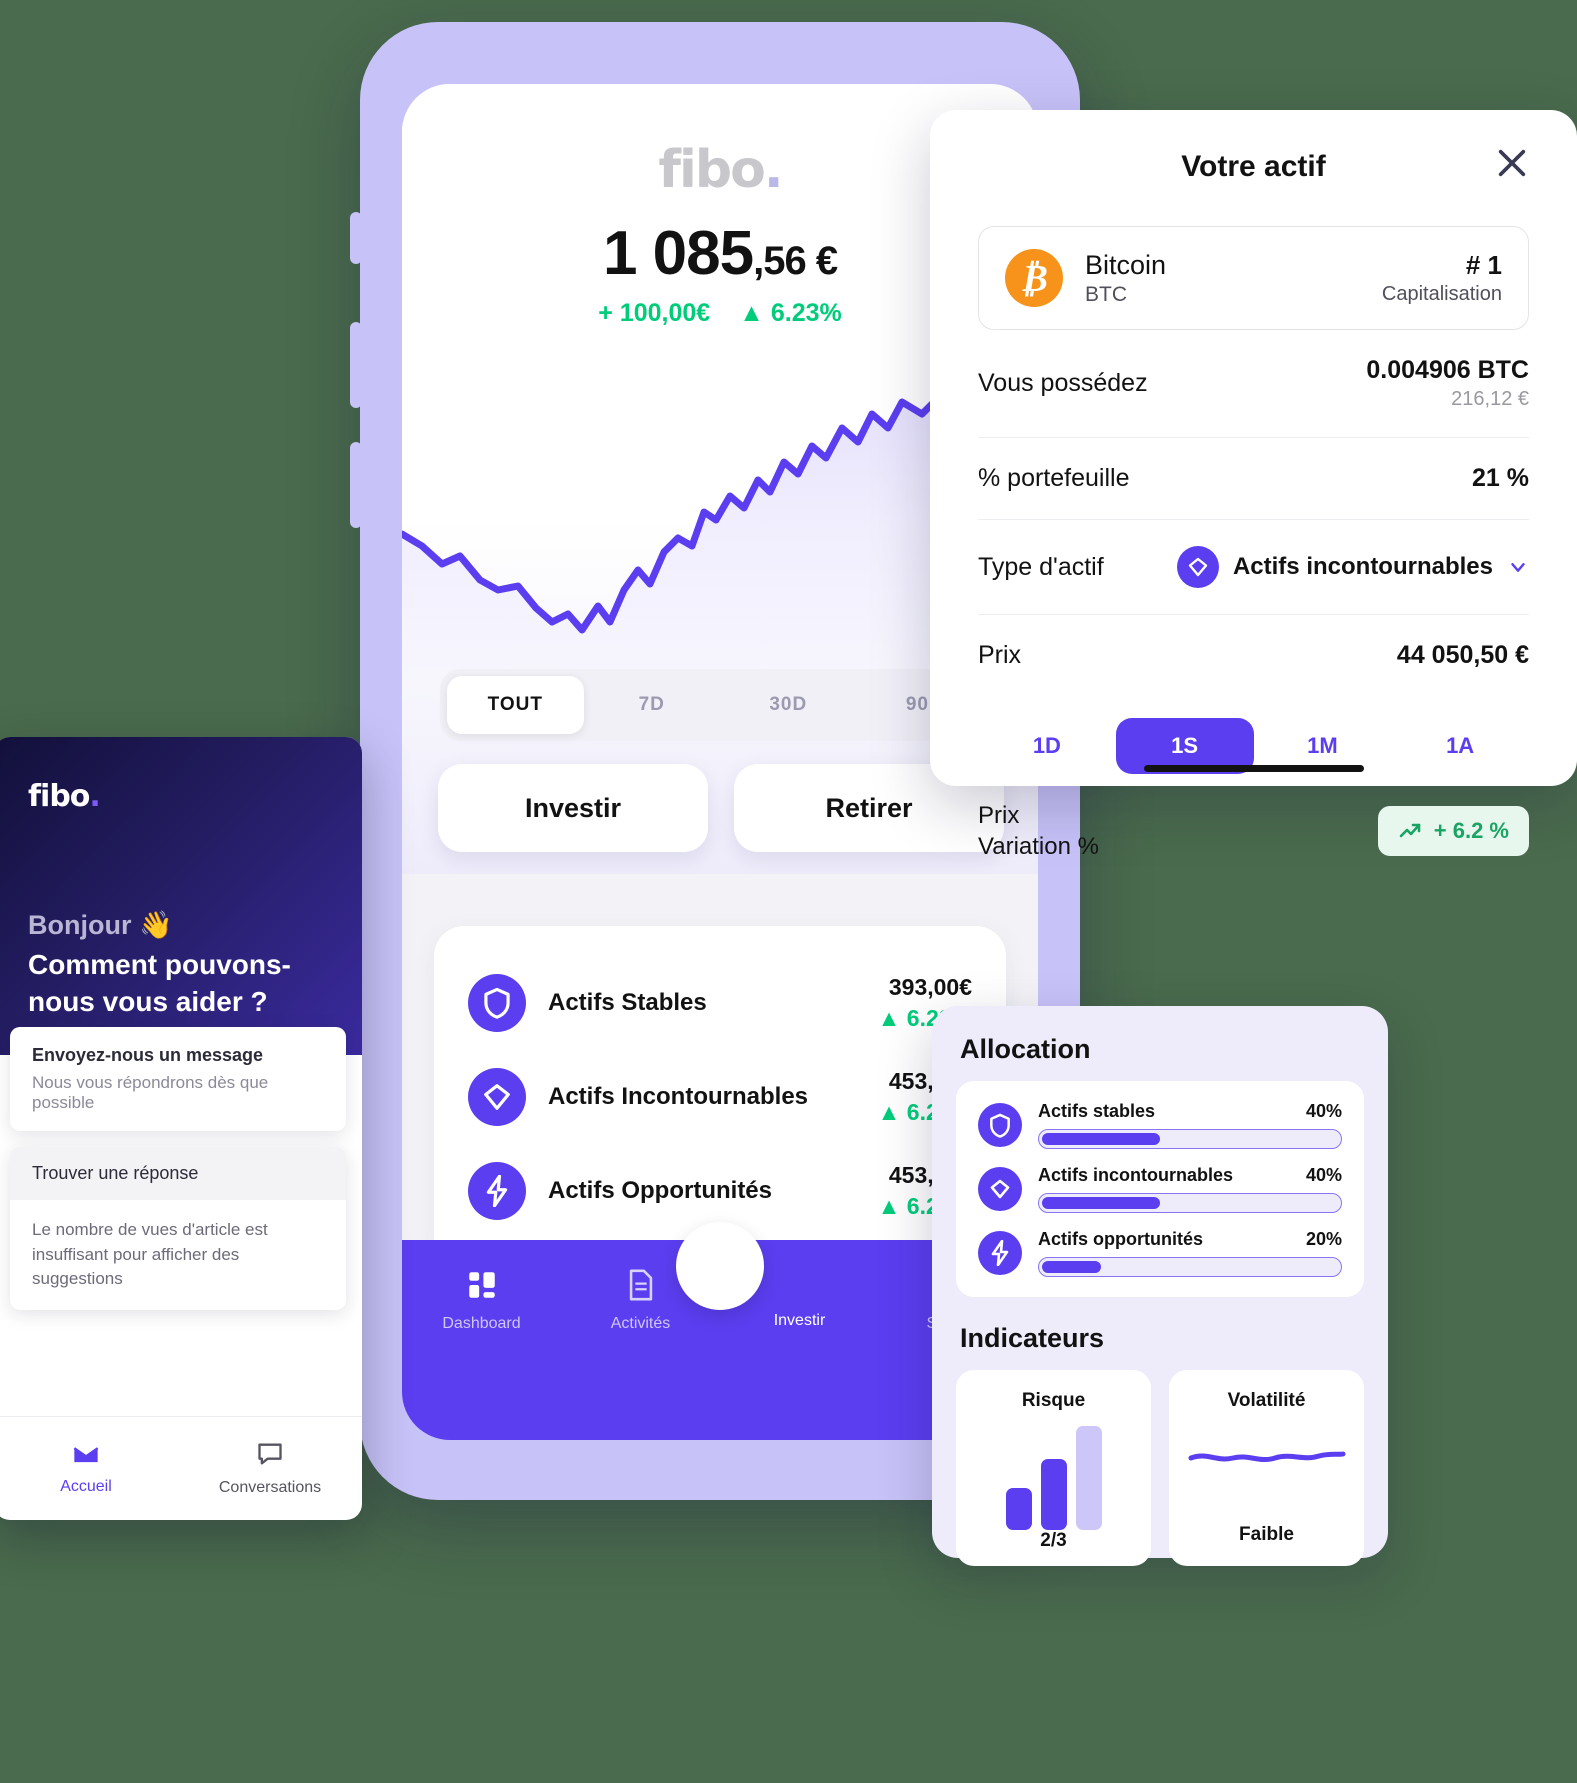 Image resolution: width=1577 pixels, height=1783 pixels. What do you see at coordinates (1266, 1468) in the screenshot?
I see `indicator-card-volatilite: Volatilité Faible` at bounding box center [1266, 1468].